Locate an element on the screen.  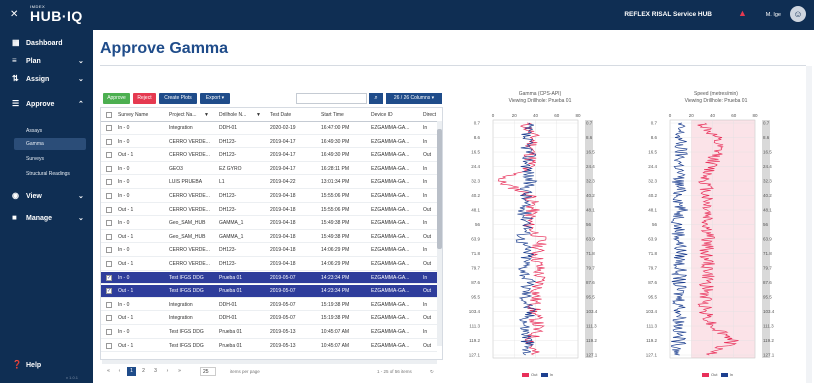
gamma-legend: Out In is located at coordinates (536, 374).